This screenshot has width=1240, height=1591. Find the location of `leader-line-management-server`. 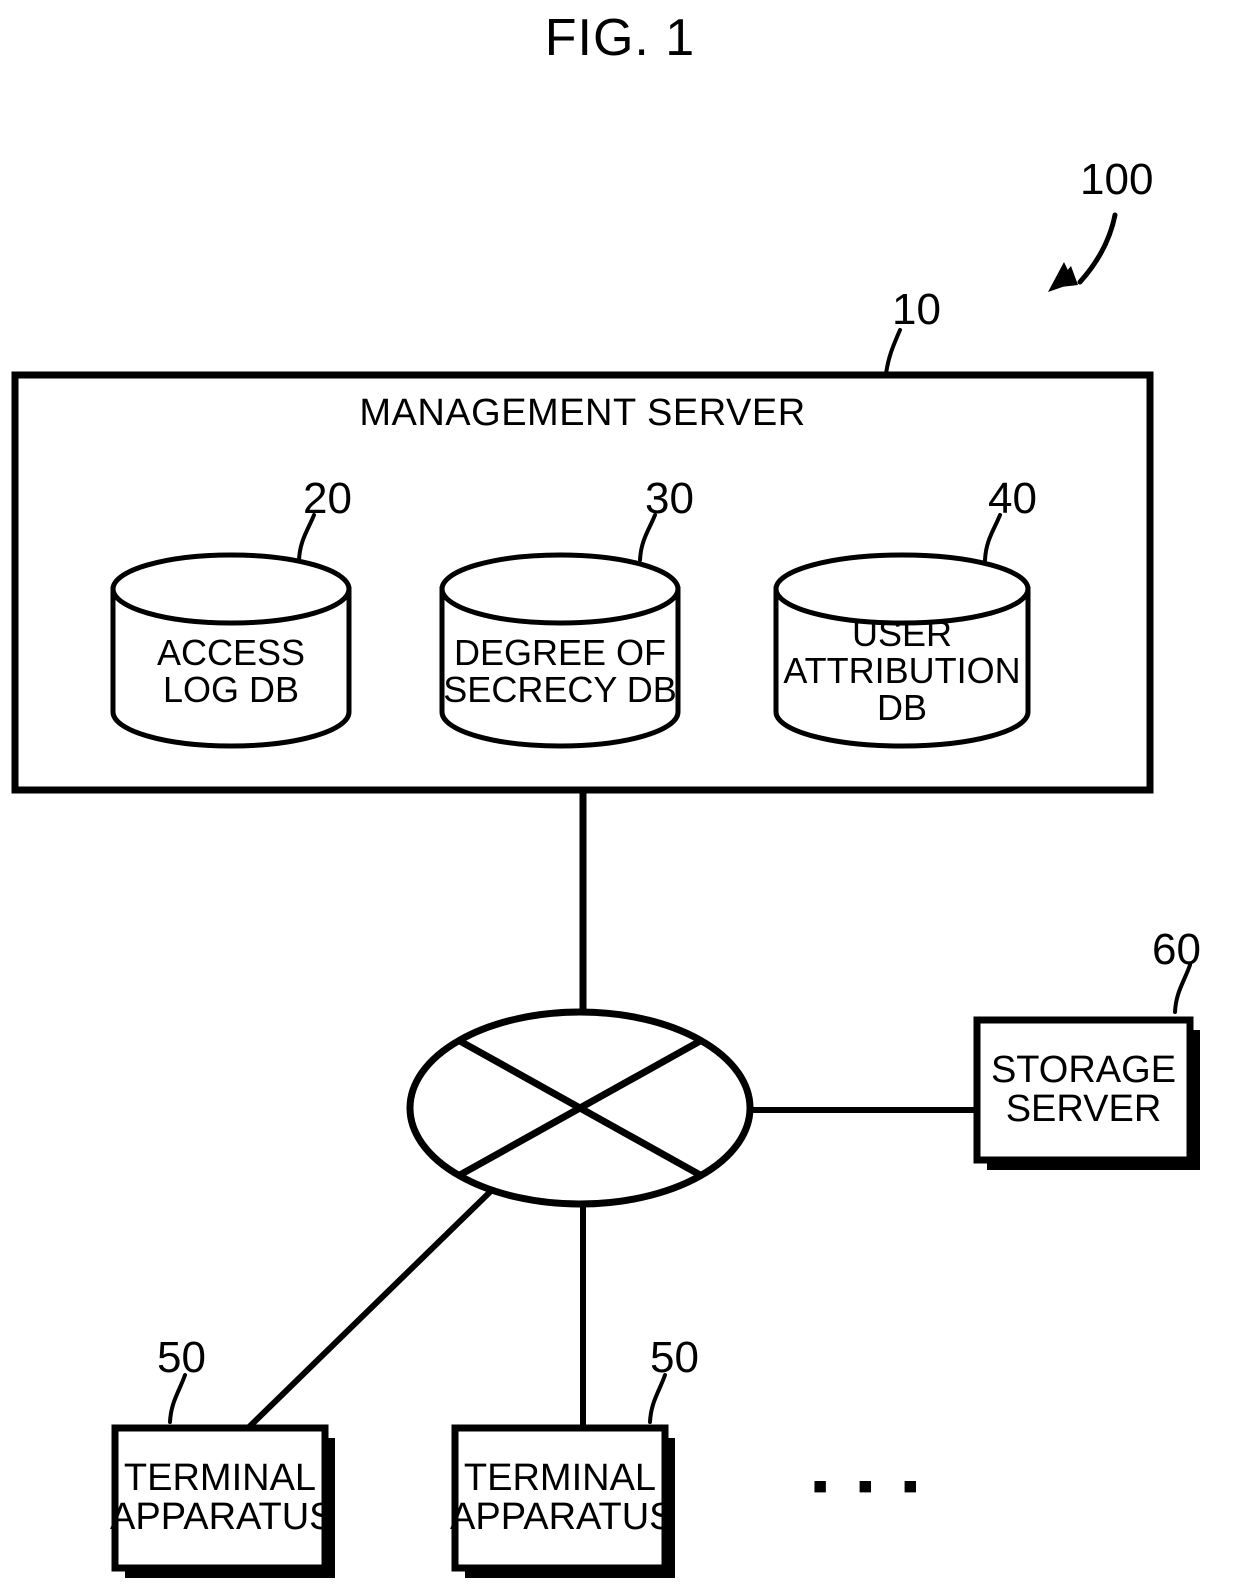

leader-line-management-server is located at coordinates (893, 352).